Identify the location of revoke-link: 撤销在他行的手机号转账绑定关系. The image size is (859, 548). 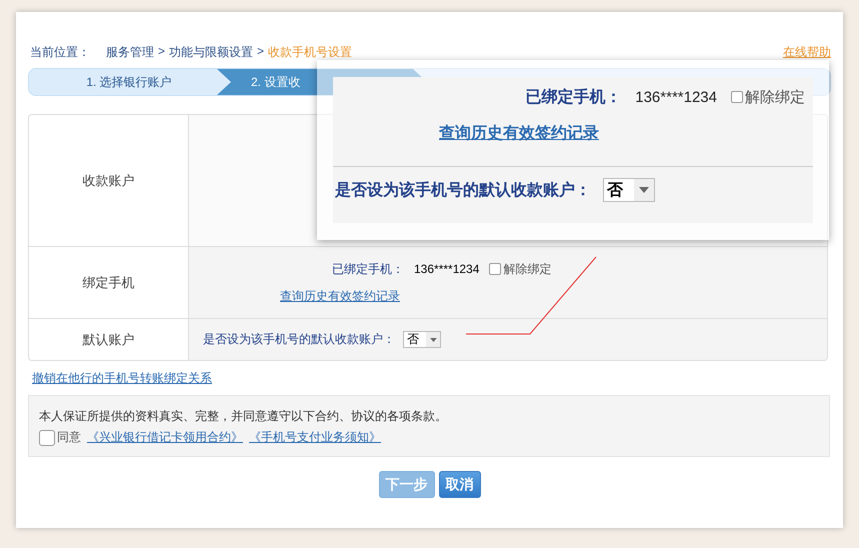
(122, 378).